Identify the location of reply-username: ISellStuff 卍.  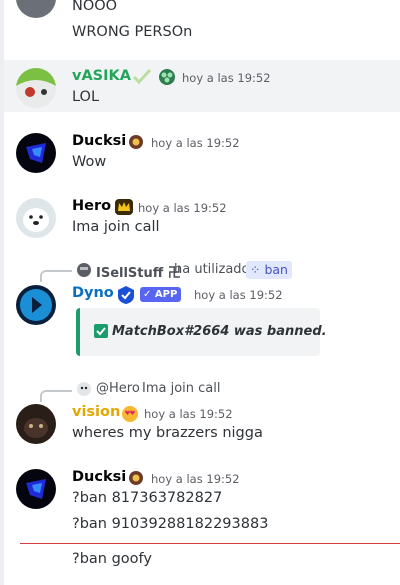
(138, 271).